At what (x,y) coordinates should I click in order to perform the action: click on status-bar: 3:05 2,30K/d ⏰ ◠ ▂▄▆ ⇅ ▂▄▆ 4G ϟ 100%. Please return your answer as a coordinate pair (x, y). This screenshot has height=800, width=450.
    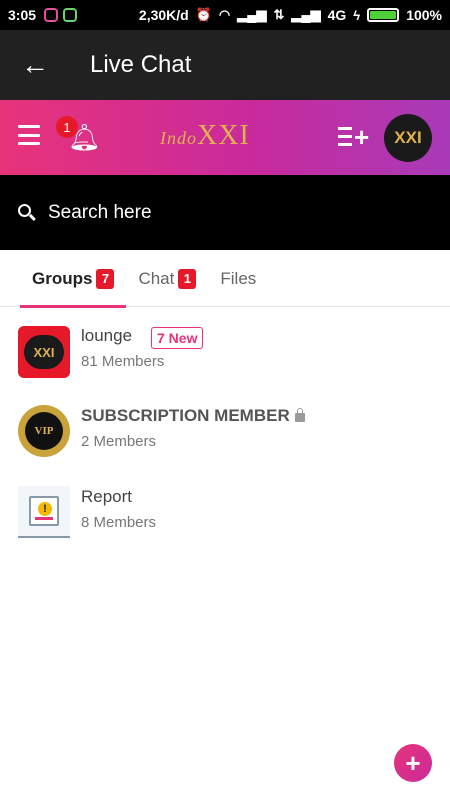
    Looking at the image, I should click on (225, 15).